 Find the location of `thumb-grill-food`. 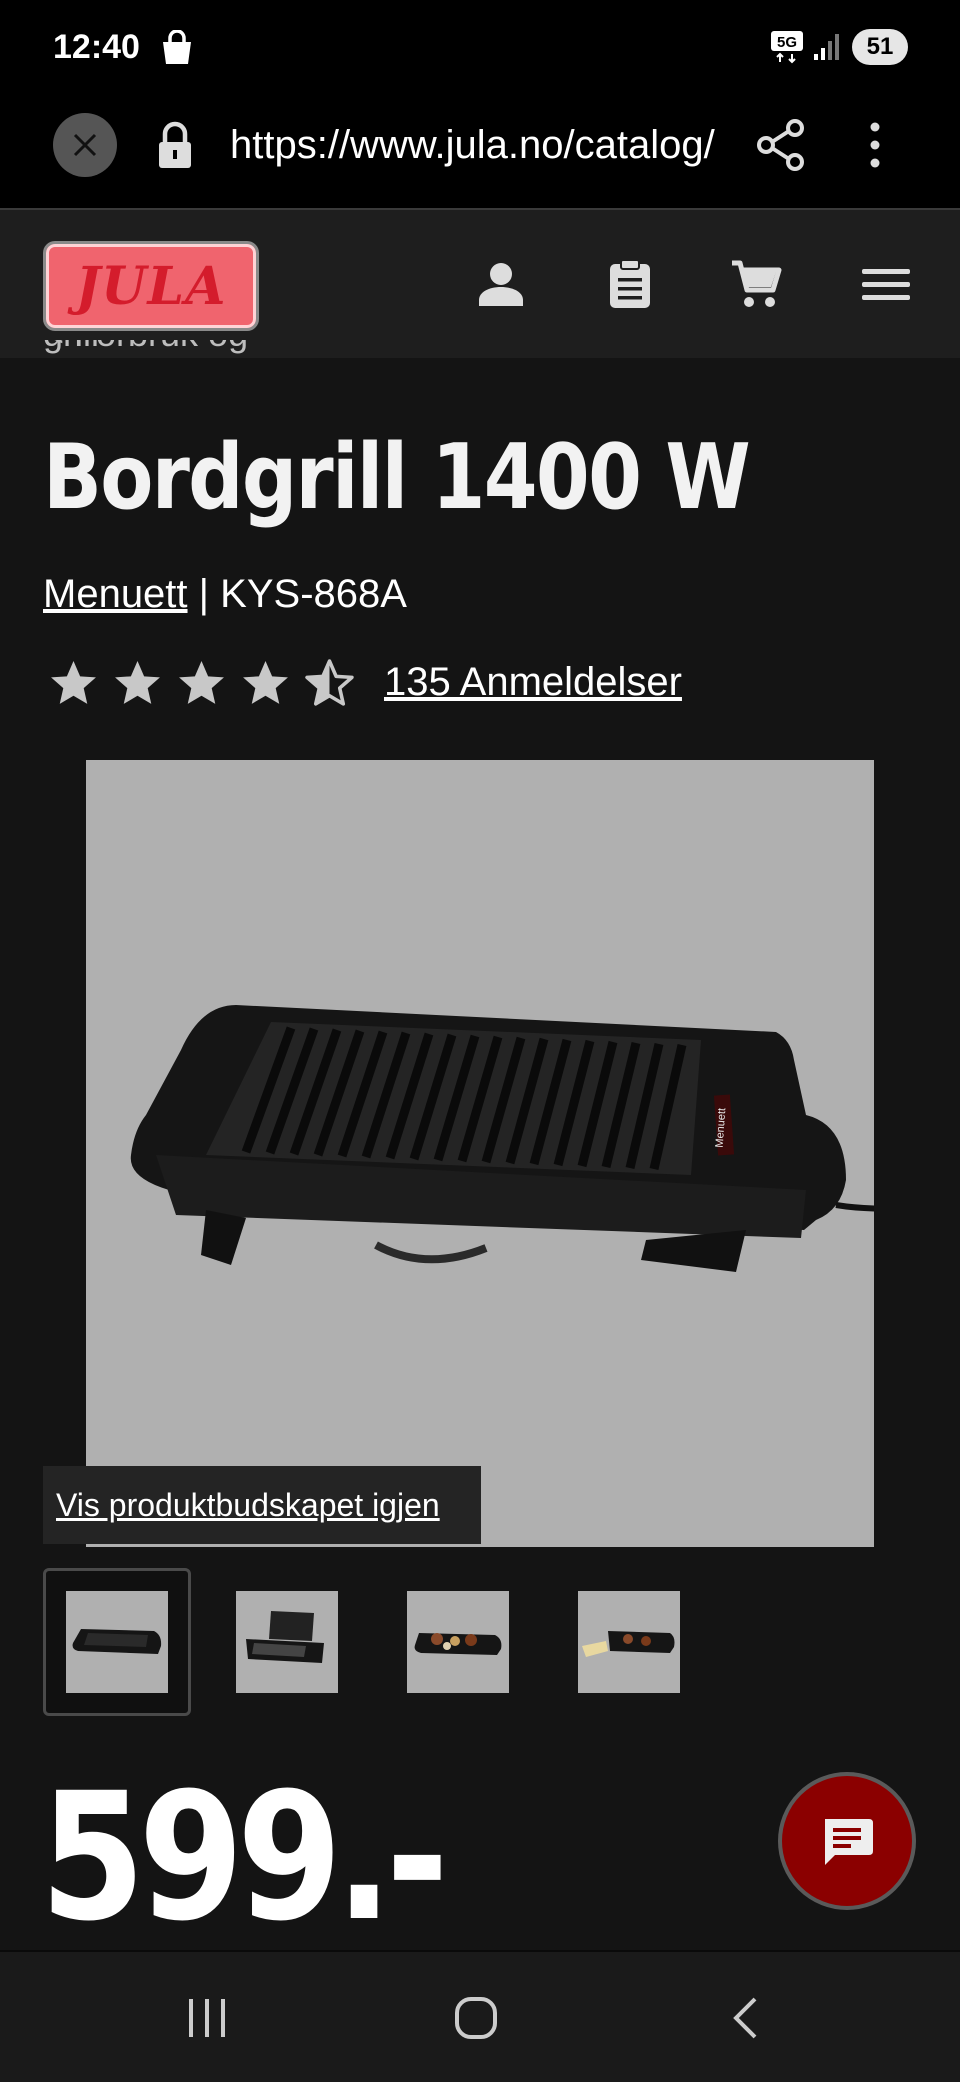

thumb-grill-food is located at coordinates (458, 1642).